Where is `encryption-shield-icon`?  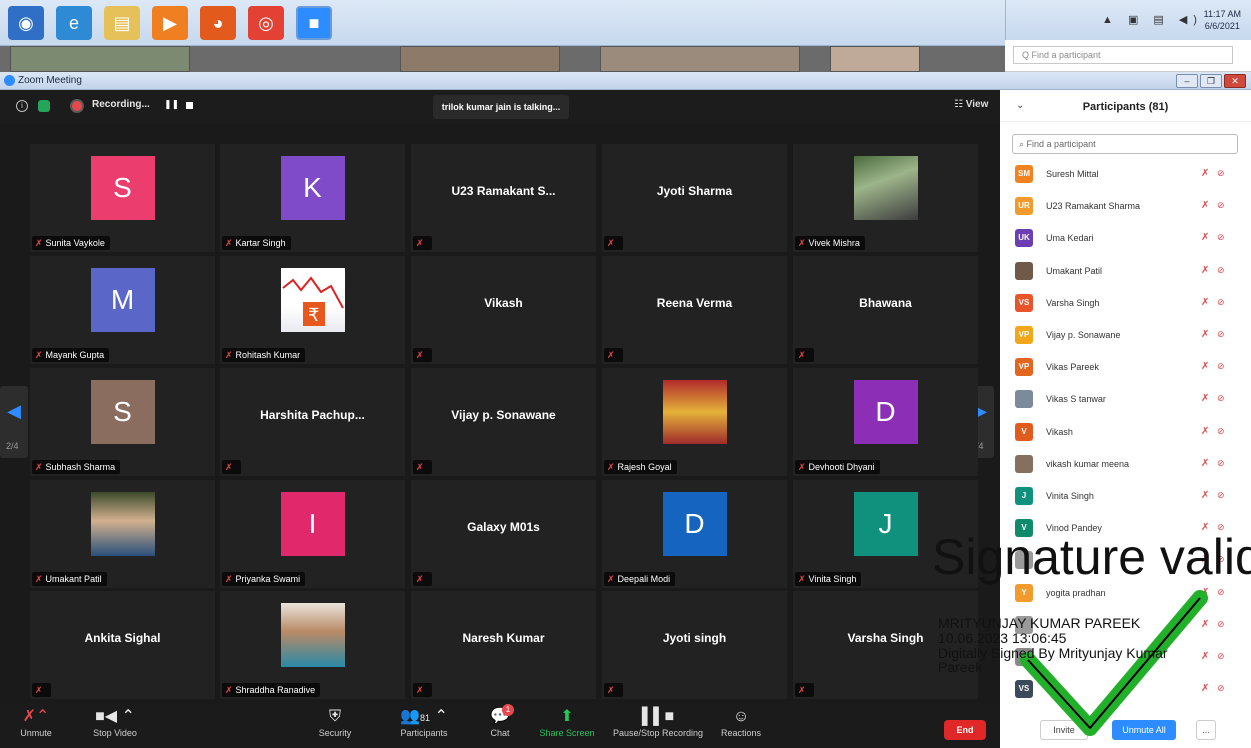 encryption-shield-icon is located at coordinates (44, 106).